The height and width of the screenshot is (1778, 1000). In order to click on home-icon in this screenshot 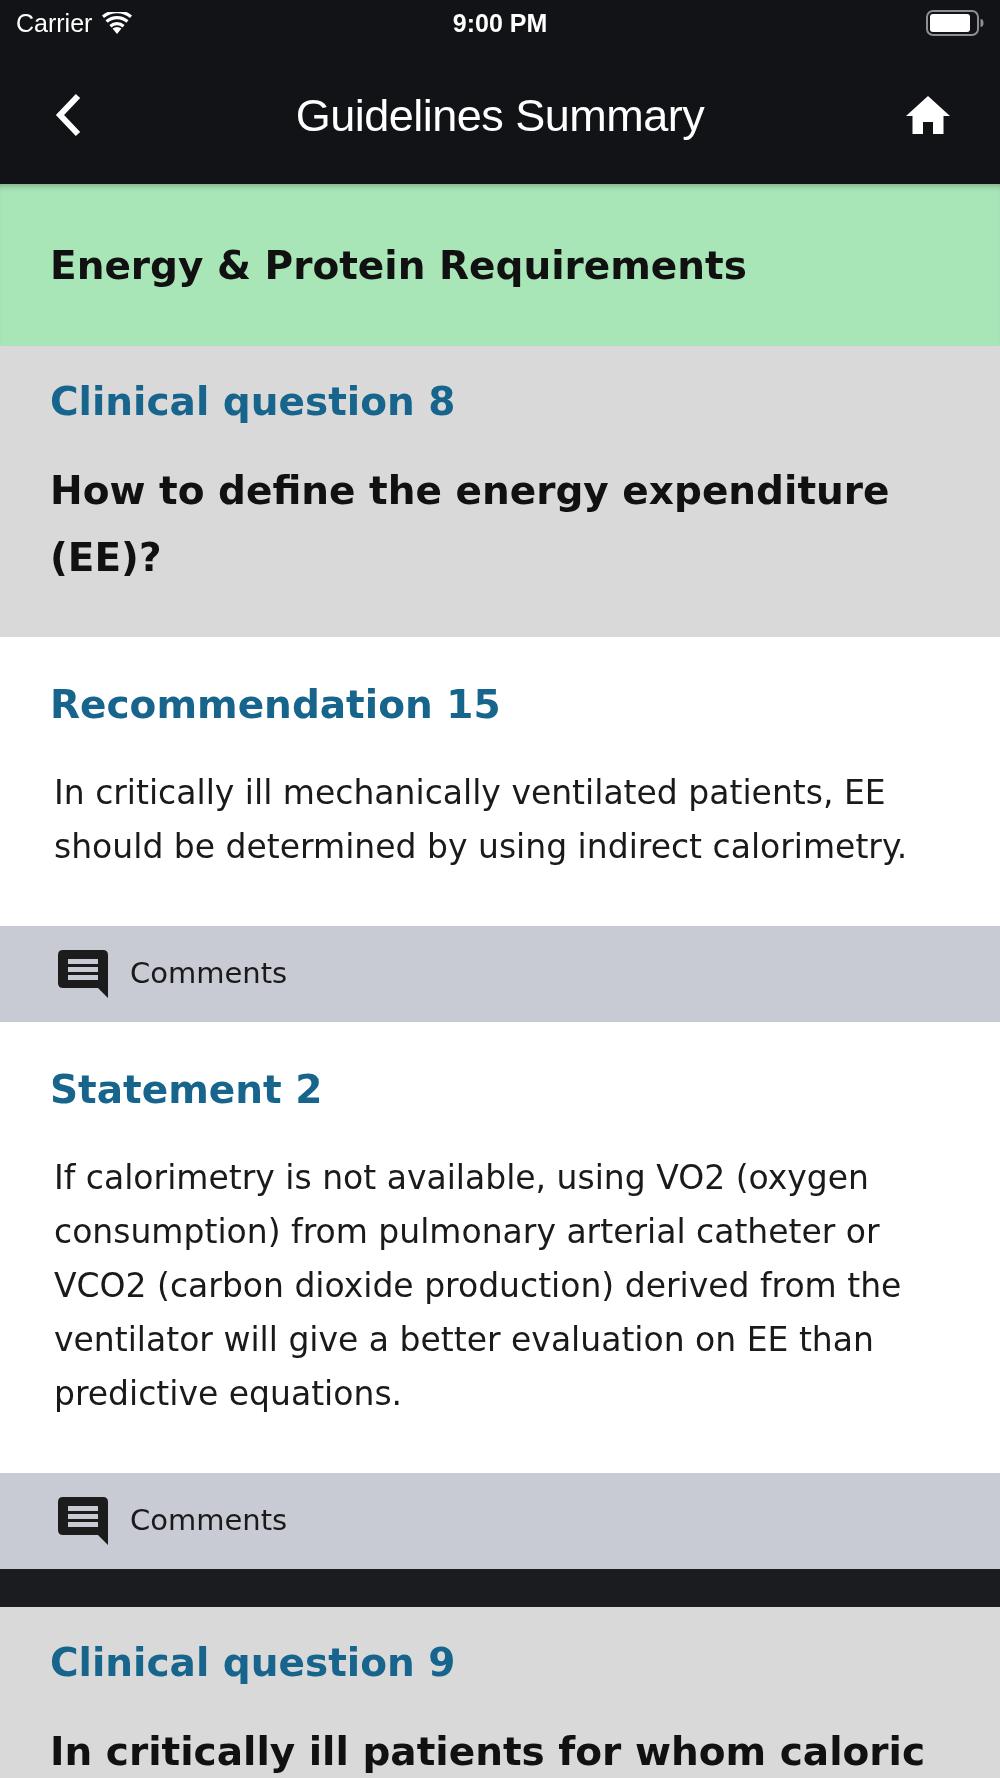, I will do `click(928, 115)`.